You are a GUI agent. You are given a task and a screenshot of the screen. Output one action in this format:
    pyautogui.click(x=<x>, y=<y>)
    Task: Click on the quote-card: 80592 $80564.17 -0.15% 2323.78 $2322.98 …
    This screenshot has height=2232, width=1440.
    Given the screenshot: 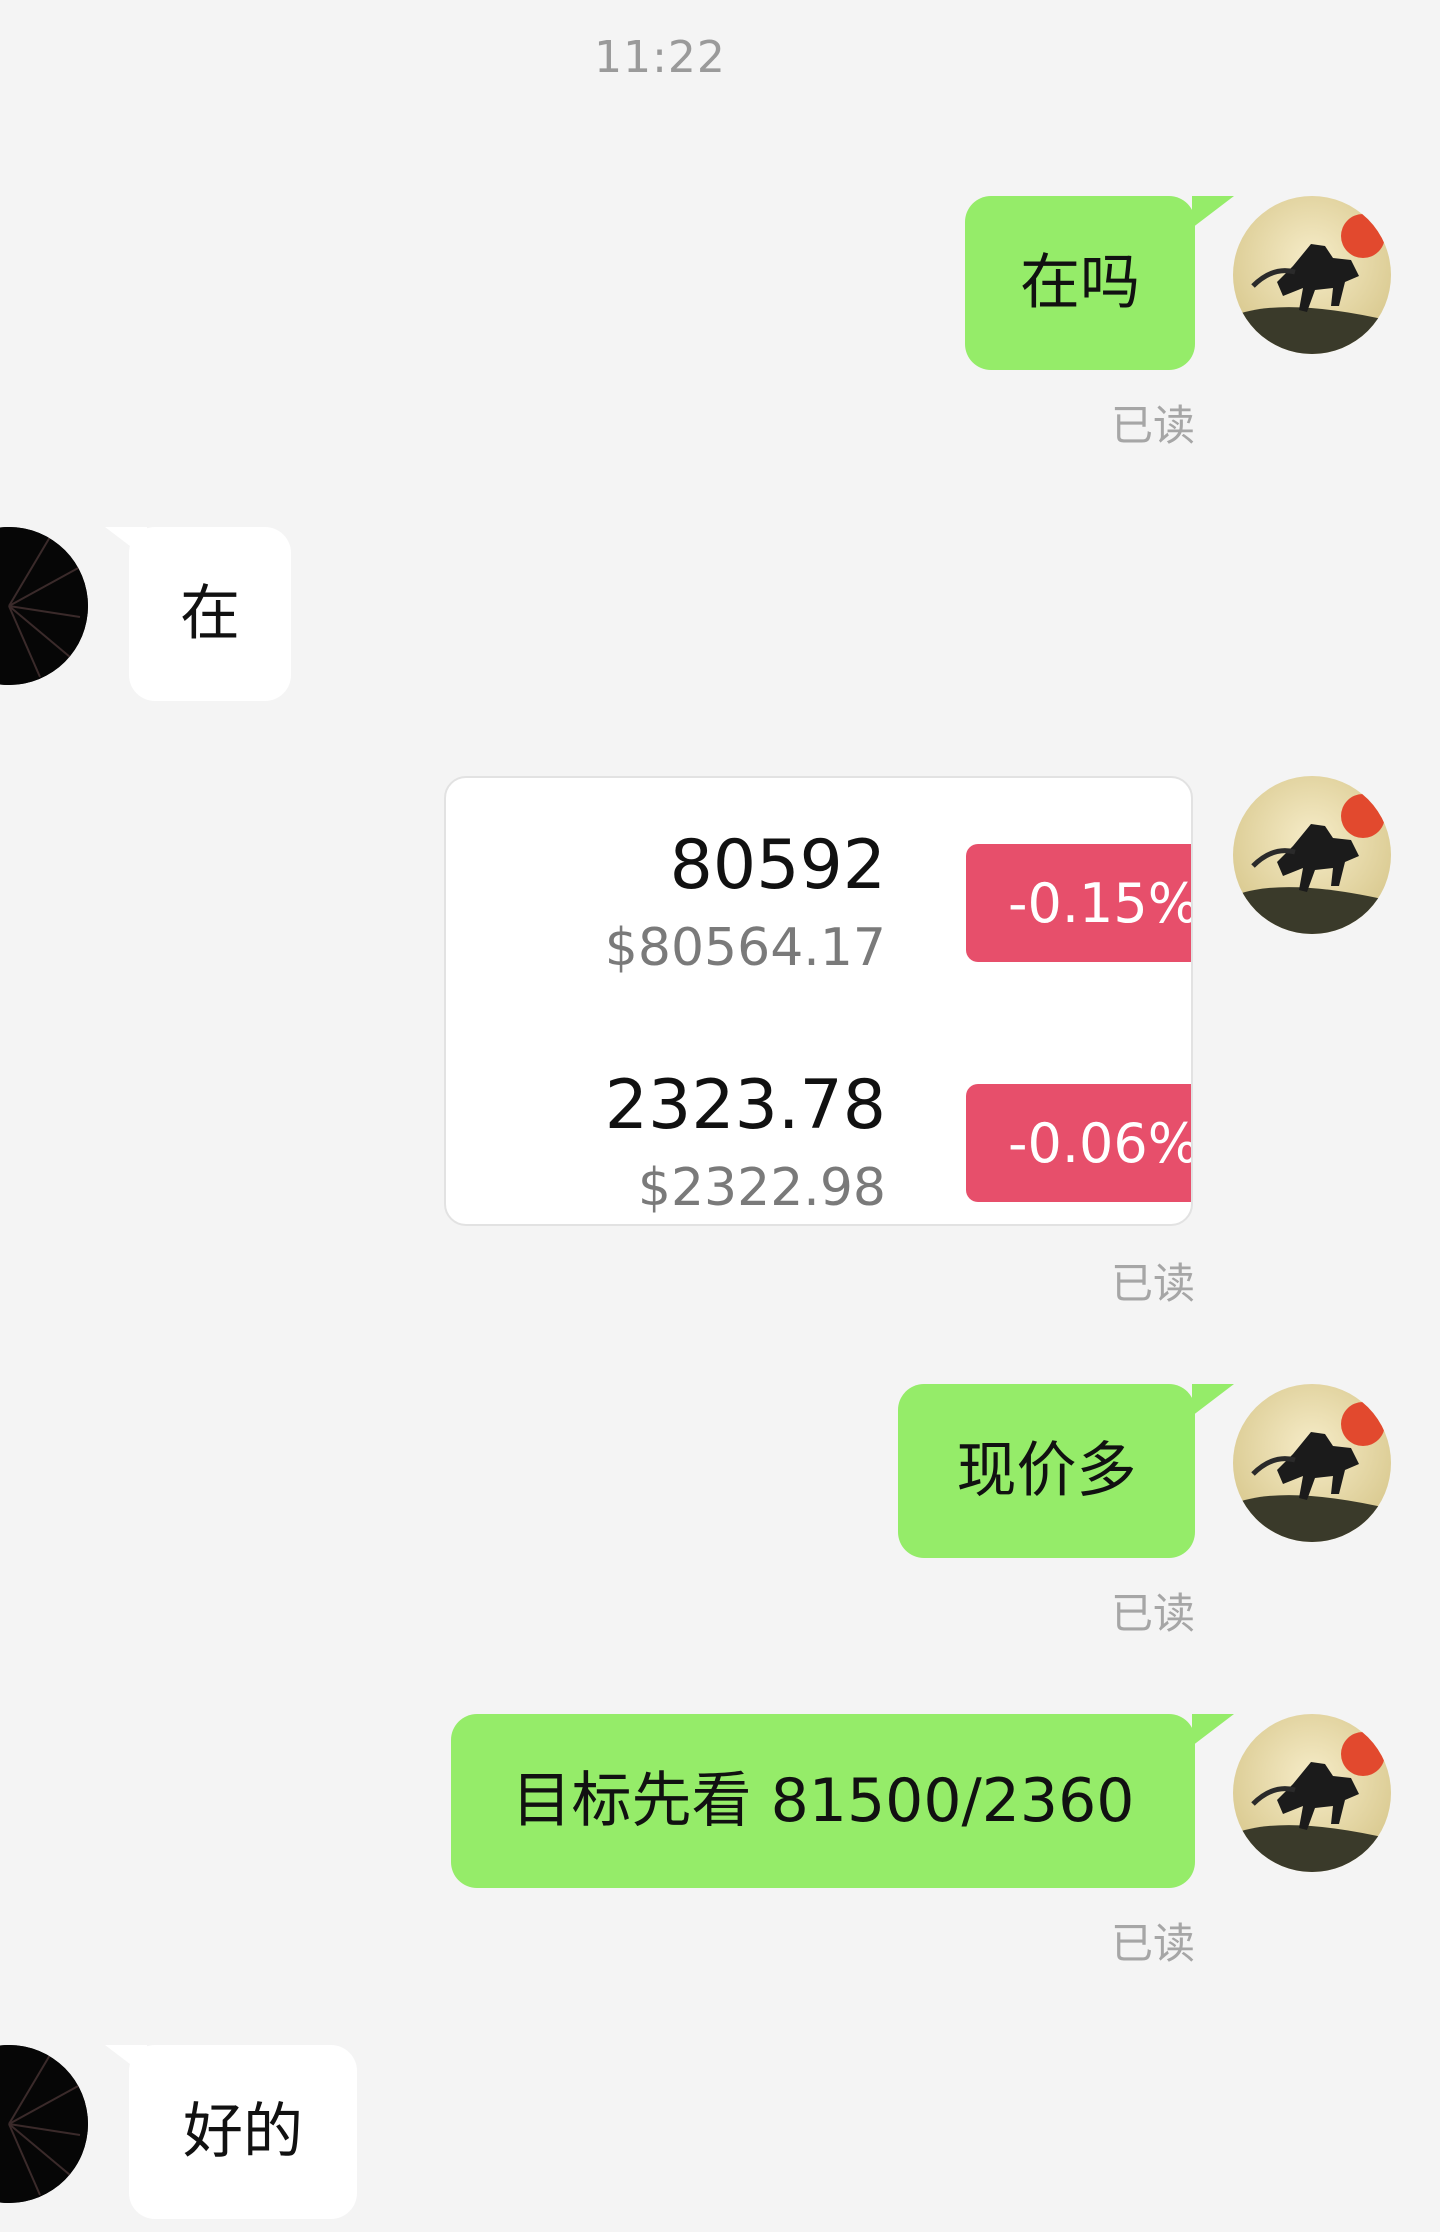 What is the action you would take?
    pyautogui.click(x=818, y=1001)
    